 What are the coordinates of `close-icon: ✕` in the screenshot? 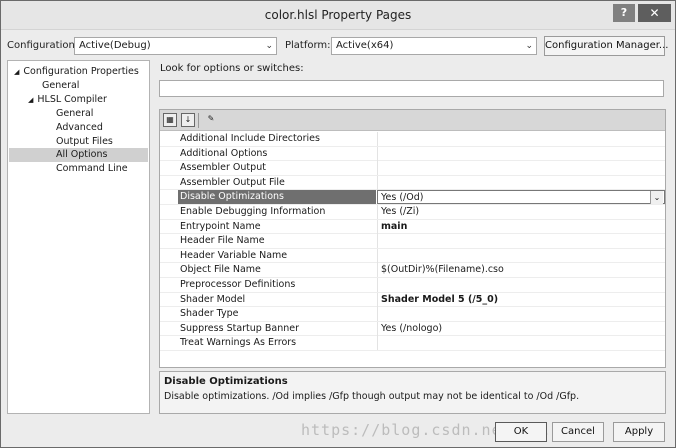 It's located at (654, 13).